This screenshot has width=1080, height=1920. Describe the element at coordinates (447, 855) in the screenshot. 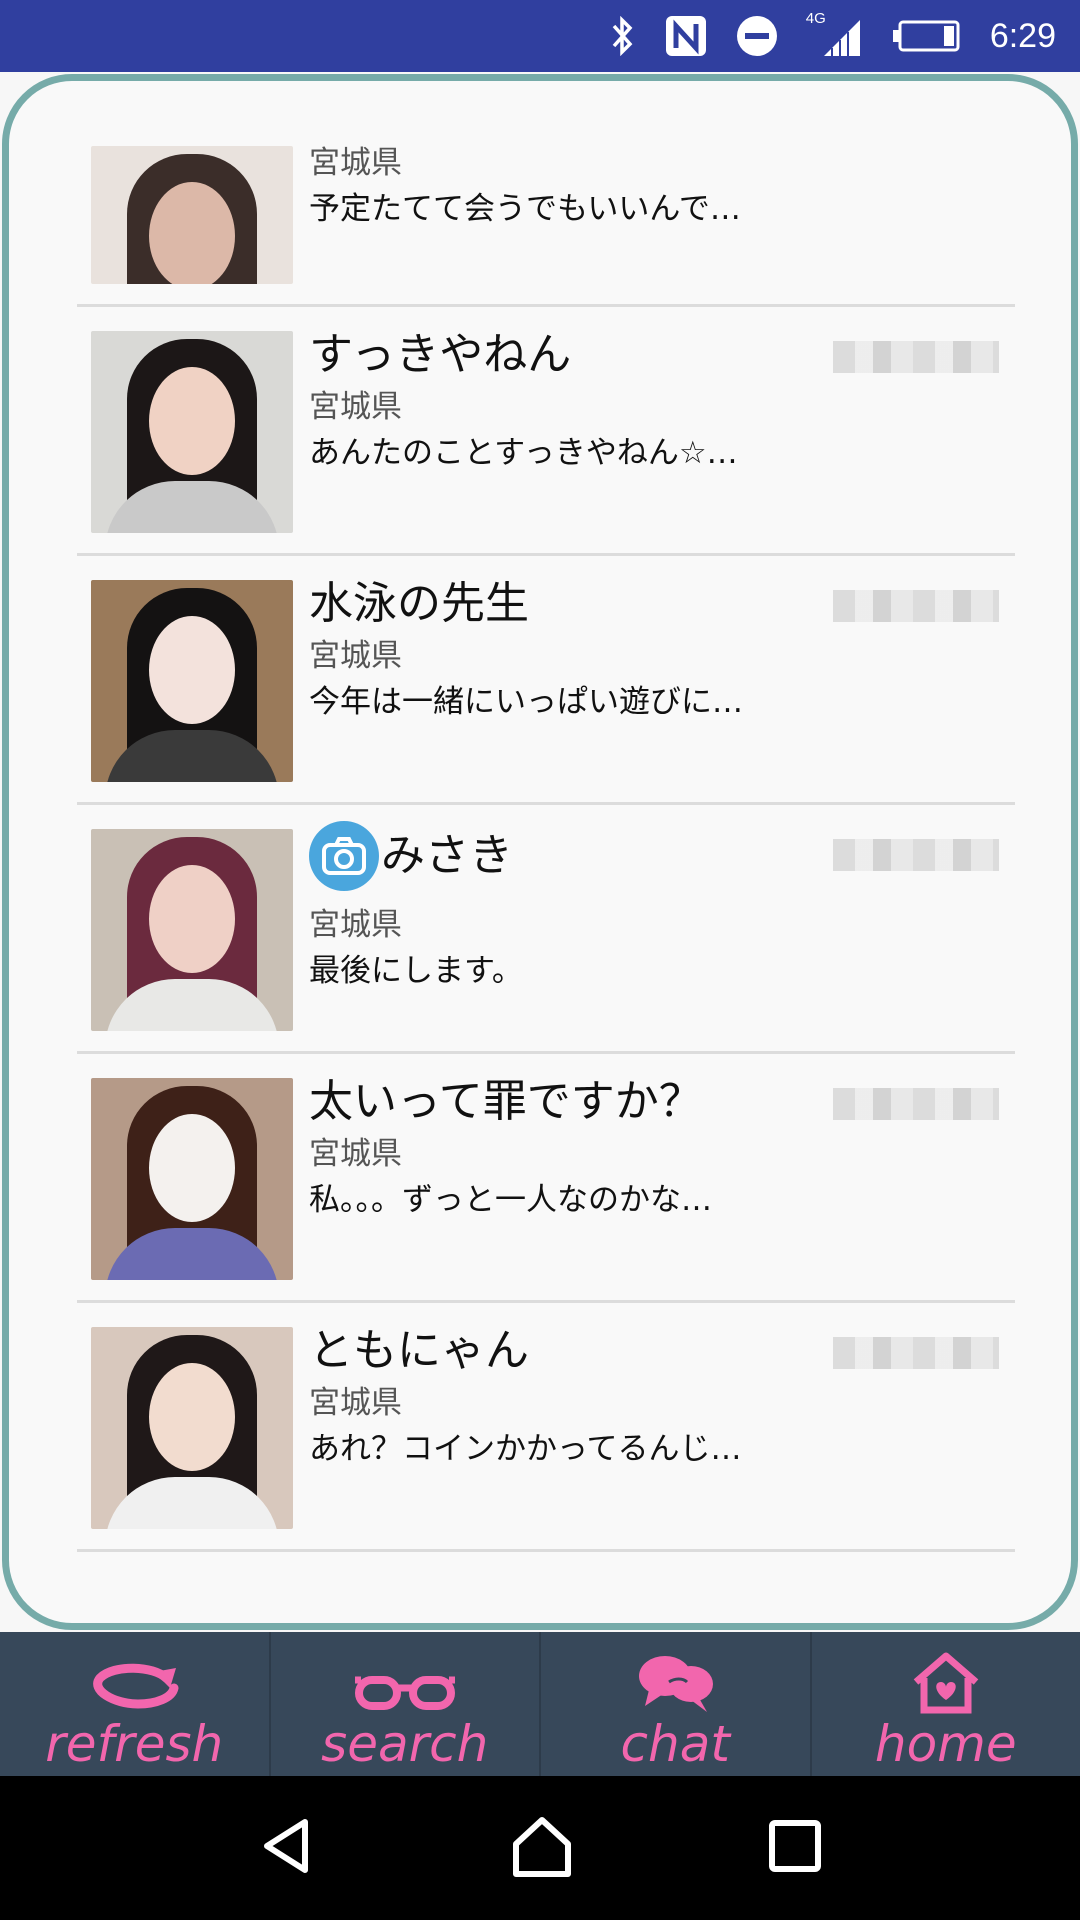

I see `user-name-text: みさき` at that location.